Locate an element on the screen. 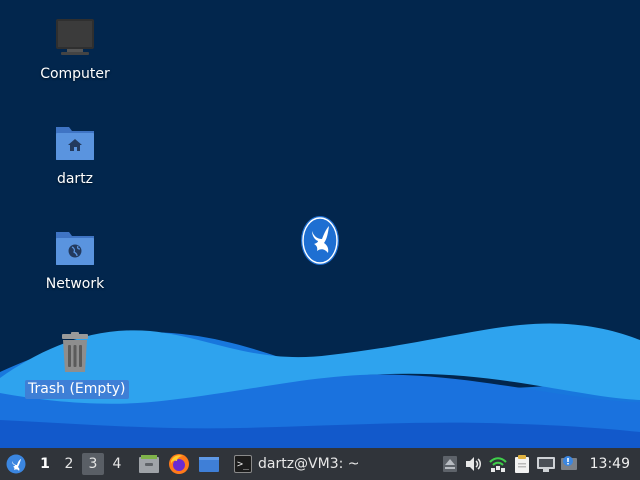 Image resolution: width=640 pixels, height=480 pixels. clipboard-button is located at coordinates (522, 464).